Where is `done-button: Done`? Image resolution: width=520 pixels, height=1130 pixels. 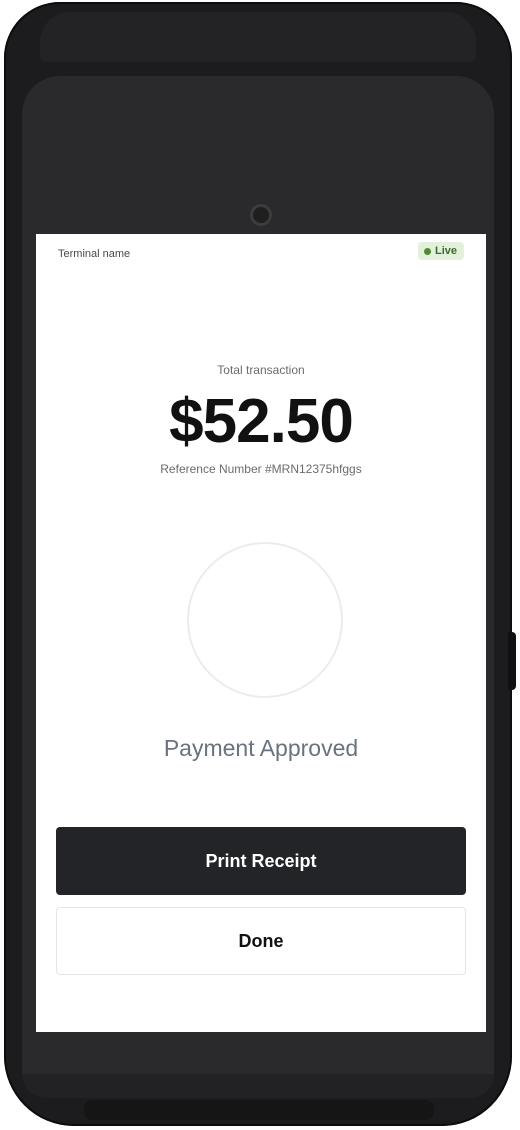 done-button: Done is located at coordinates (261, 941).